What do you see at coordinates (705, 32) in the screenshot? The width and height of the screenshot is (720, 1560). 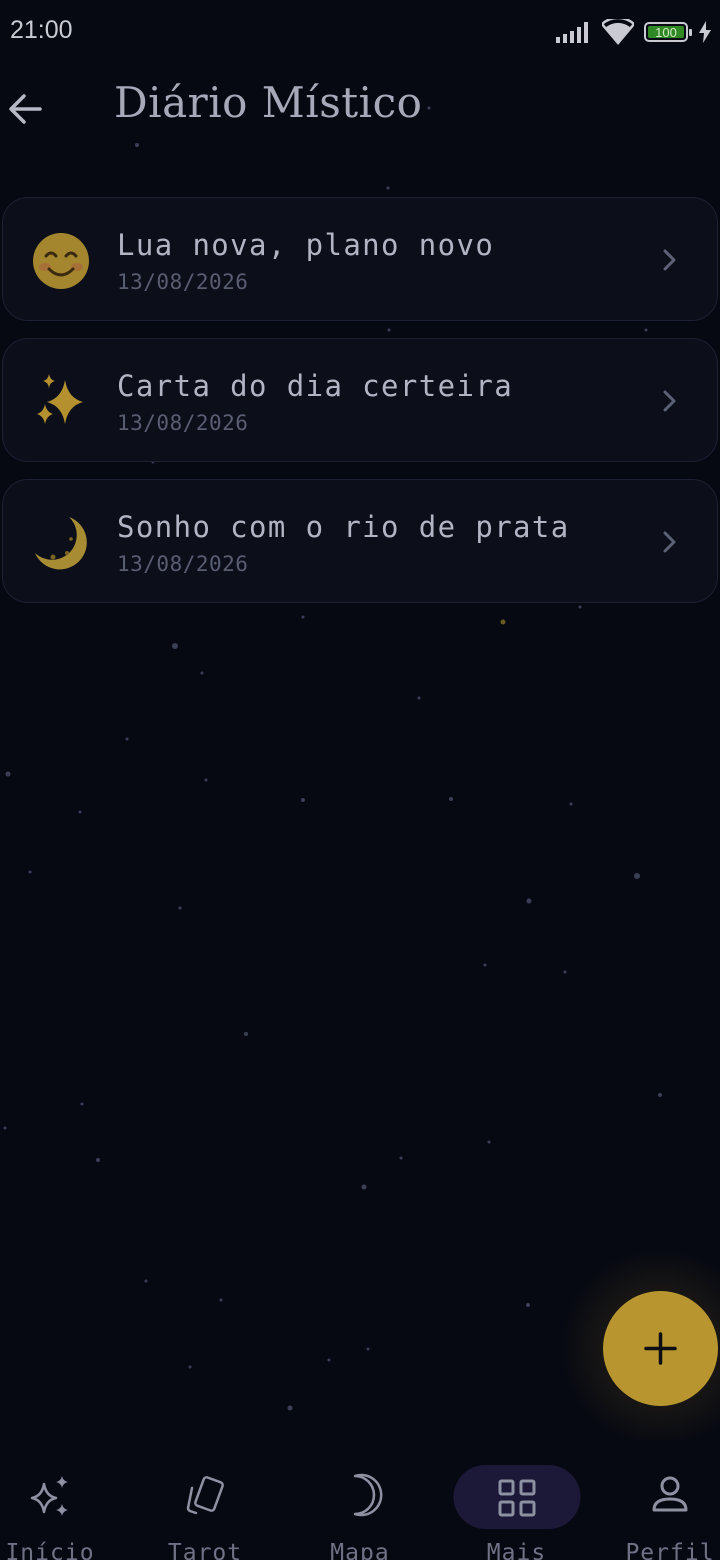 I see `charging-icon` at bounding box center [705, 32].